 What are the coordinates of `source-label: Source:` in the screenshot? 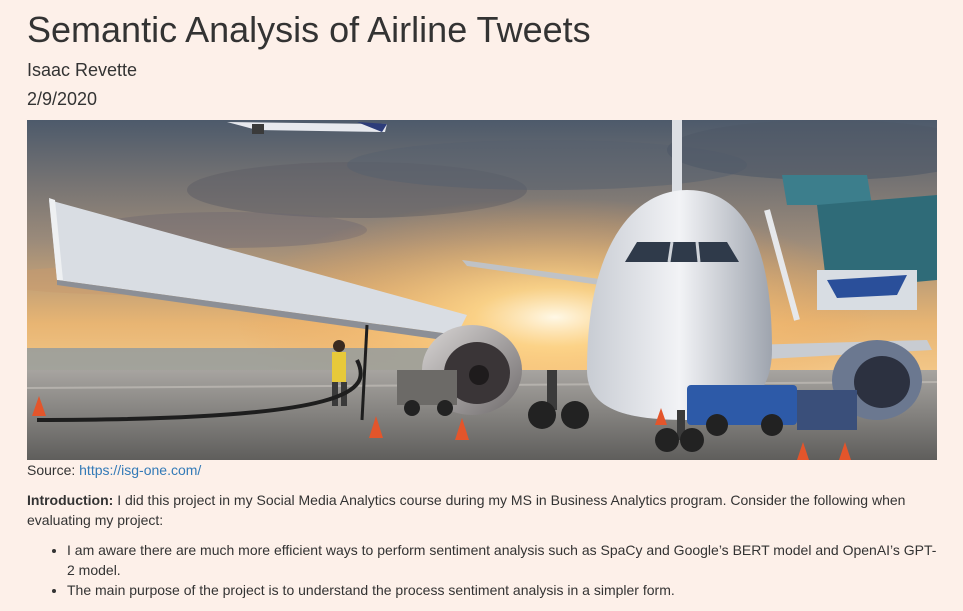 It's located at (51, 470).